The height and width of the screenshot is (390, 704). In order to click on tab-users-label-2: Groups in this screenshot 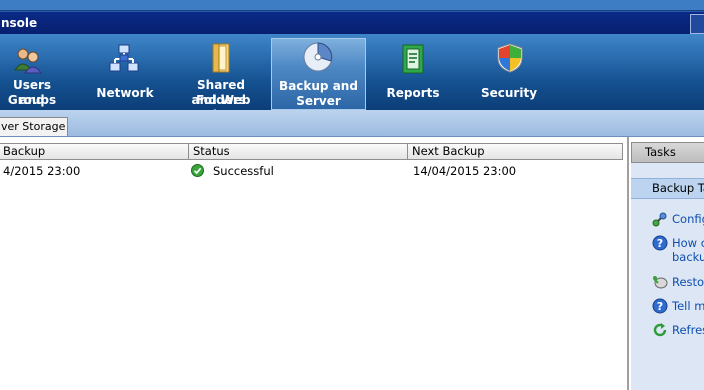, I will do `click(32, 100)`.